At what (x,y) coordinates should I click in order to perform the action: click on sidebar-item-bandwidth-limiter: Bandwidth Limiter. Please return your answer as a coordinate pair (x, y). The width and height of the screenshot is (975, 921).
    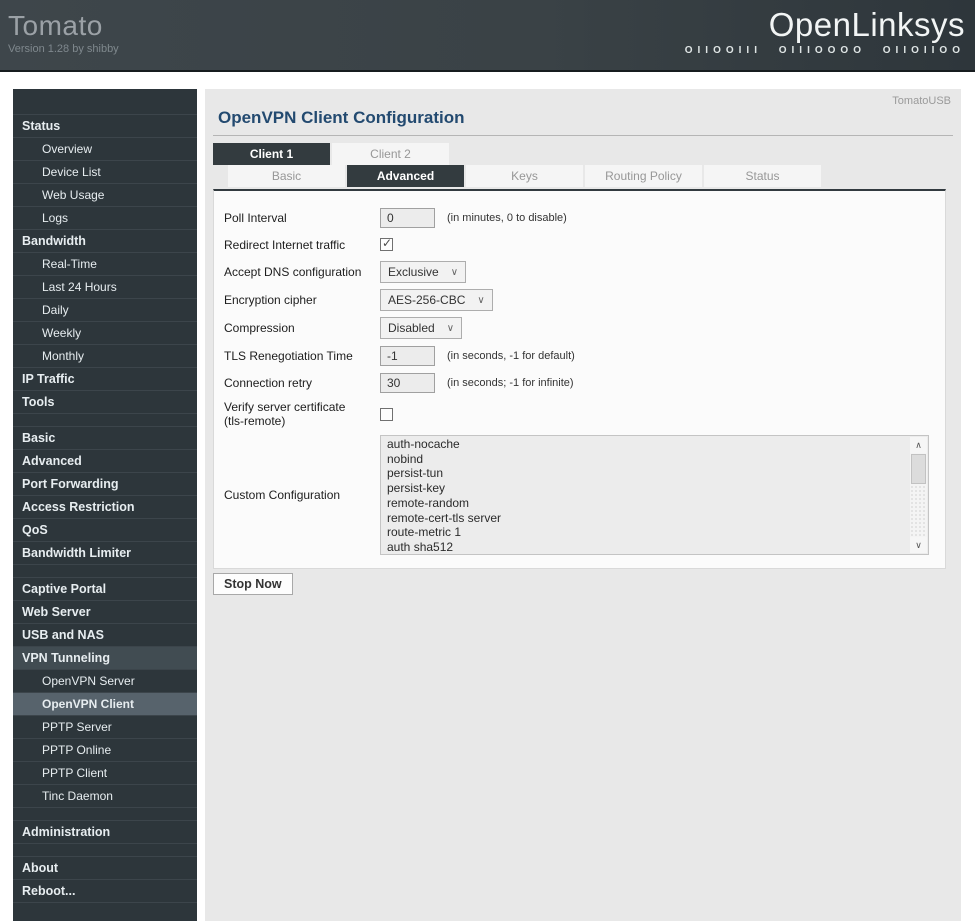
    Looking at the image, I should click on (105, 553).